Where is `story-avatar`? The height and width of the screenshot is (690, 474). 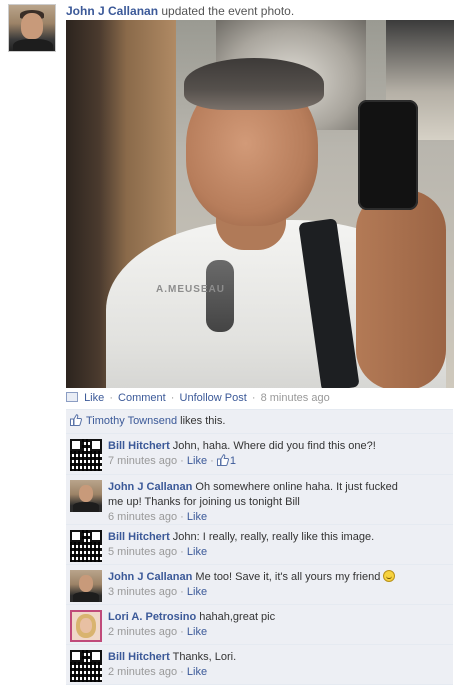
story-avatar is located at coordinates (32, 28).